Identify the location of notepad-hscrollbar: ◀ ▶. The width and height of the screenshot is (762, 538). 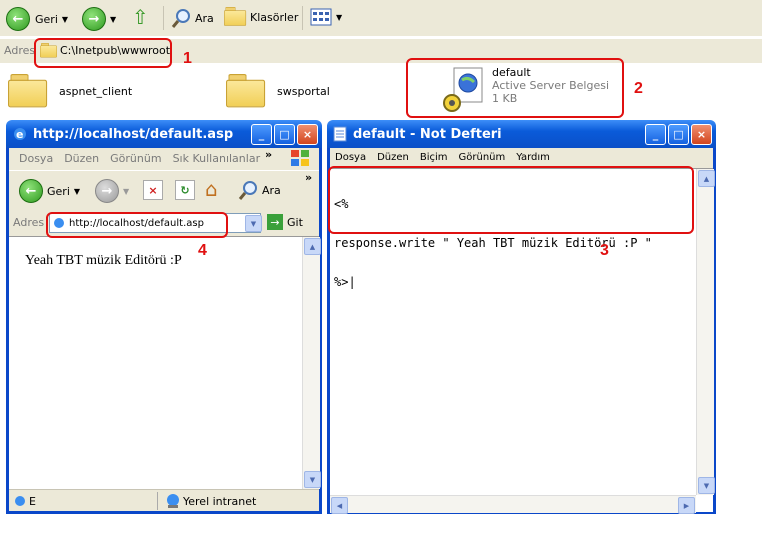
(513, 504).